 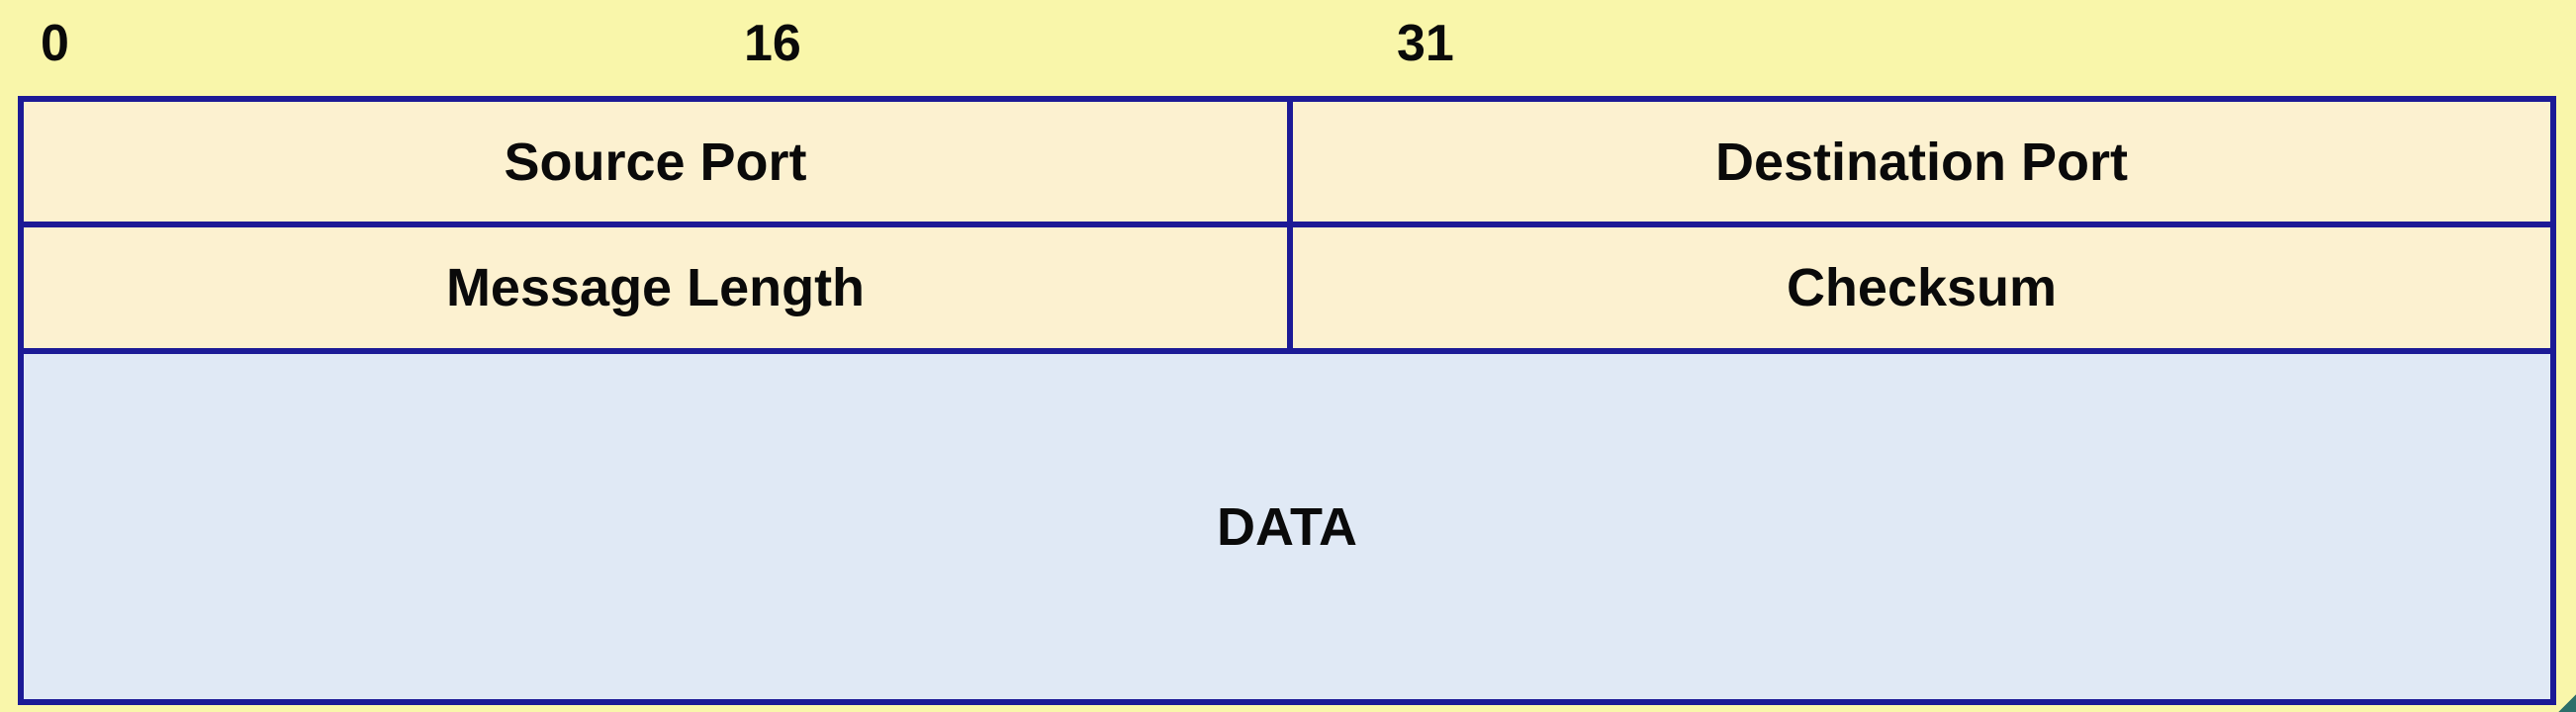 I want to click on data-label: DATA, so click(x=1287, y=526).